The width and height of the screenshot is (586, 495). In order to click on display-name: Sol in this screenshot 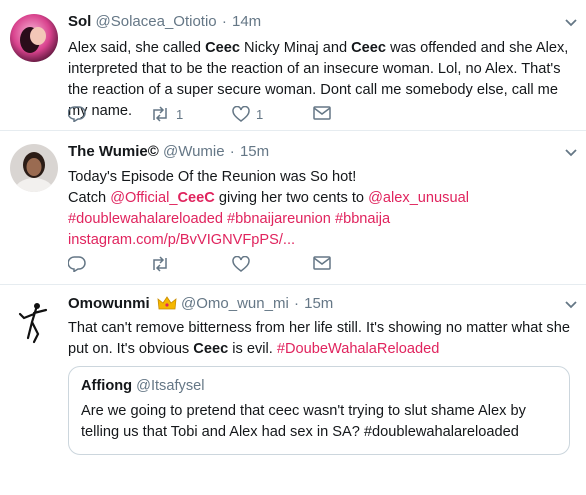, I will do `click(79, 21)`.